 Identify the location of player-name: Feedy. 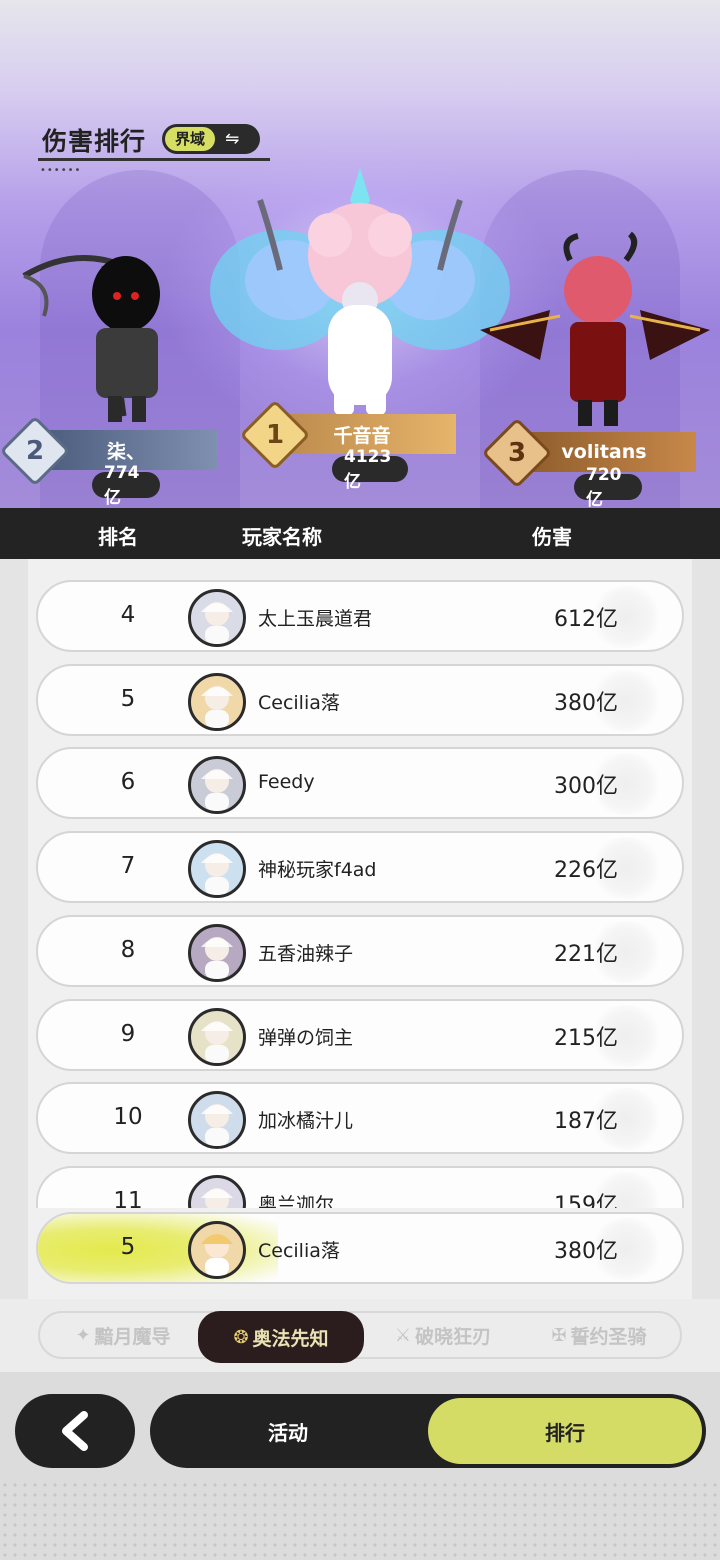
(286, 782).